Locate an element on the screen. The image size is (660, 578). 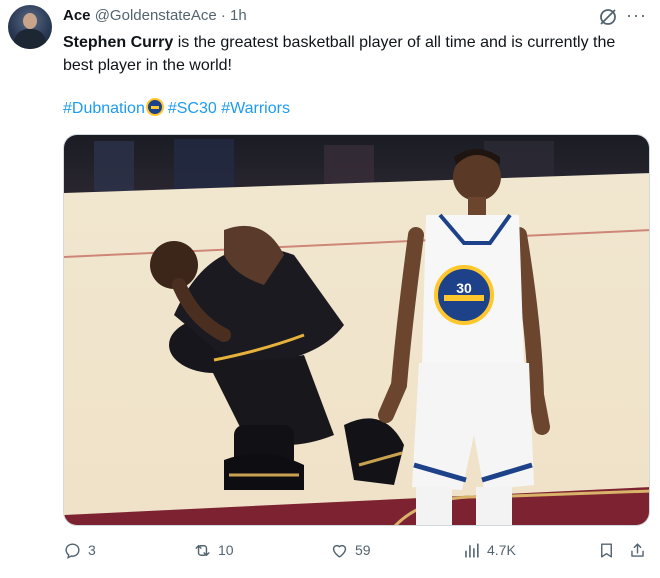
tweet-actions: 3 10 59 4.7K is located at coordinates (330, 550).